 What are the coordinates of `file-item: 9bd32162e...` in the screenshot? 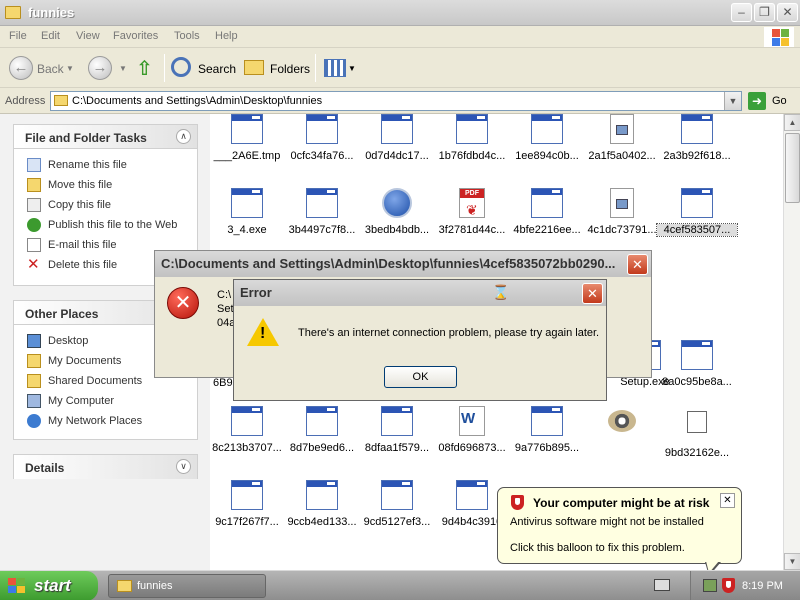 It's located at (697, 432).